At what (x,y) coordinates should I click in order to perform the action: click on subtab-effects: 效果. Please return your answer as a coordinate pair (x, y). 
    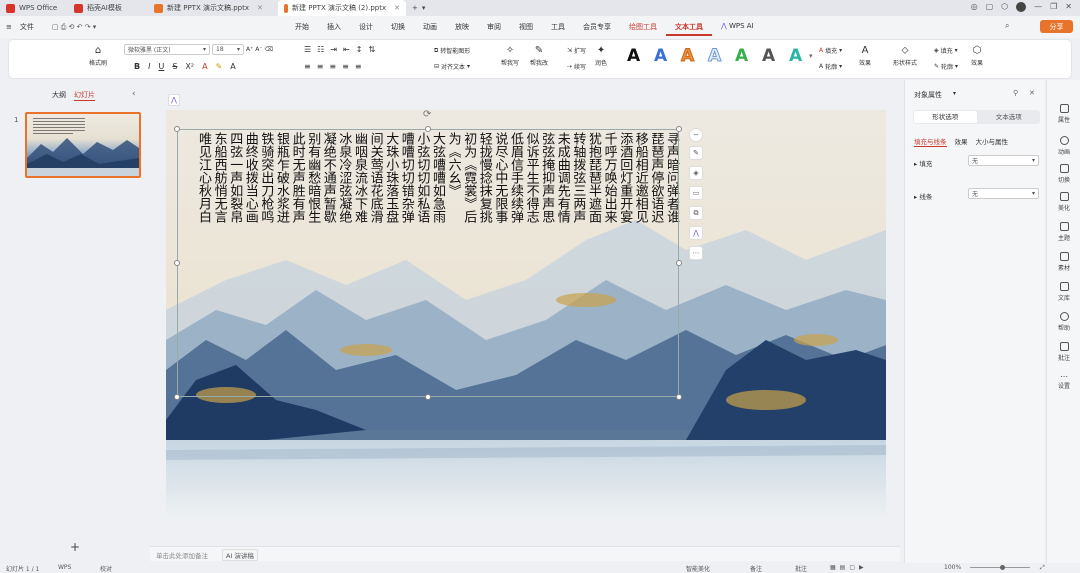
    Looking at the image, I should click on (961, 141).